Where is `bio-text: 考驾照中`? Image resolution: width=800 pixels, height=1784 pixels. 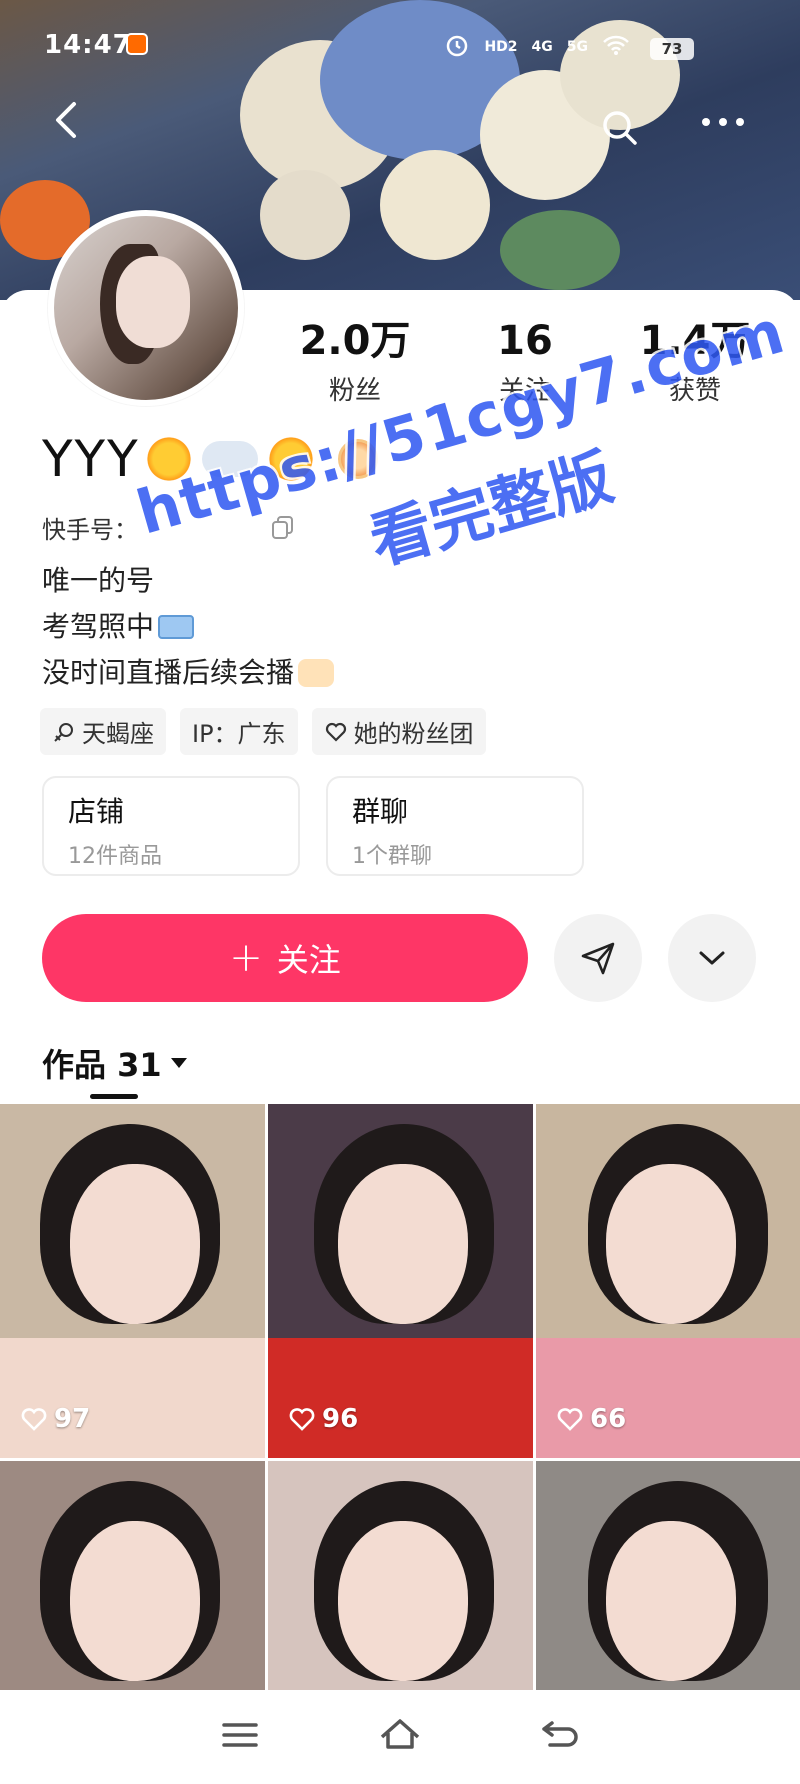
bio-text: 考驾照中 is located at coordinates (98, 626).